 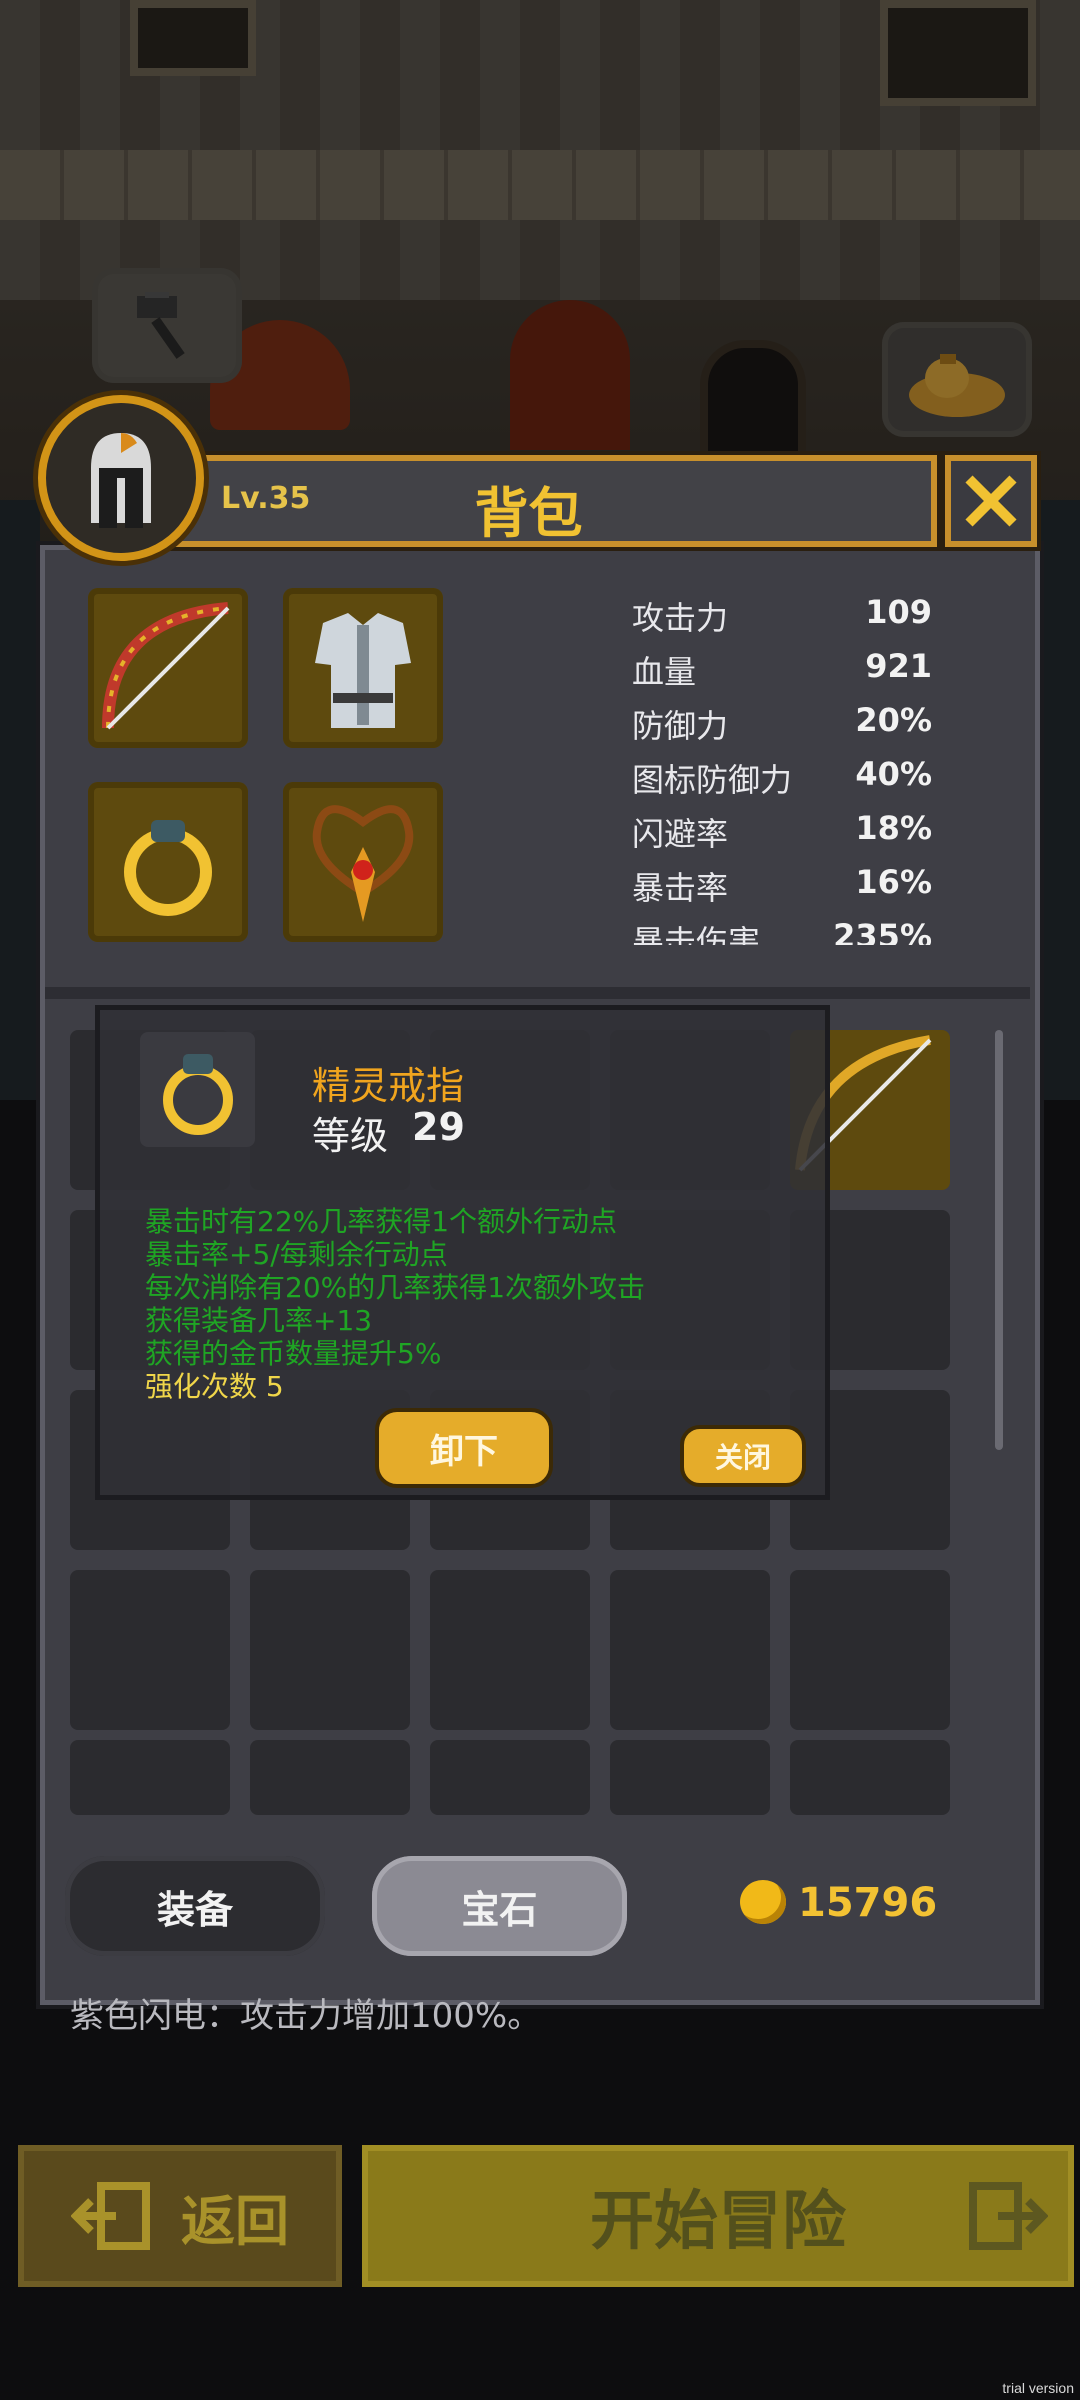 I want to click on stat-label: 血量, so click(x=664, y=672).